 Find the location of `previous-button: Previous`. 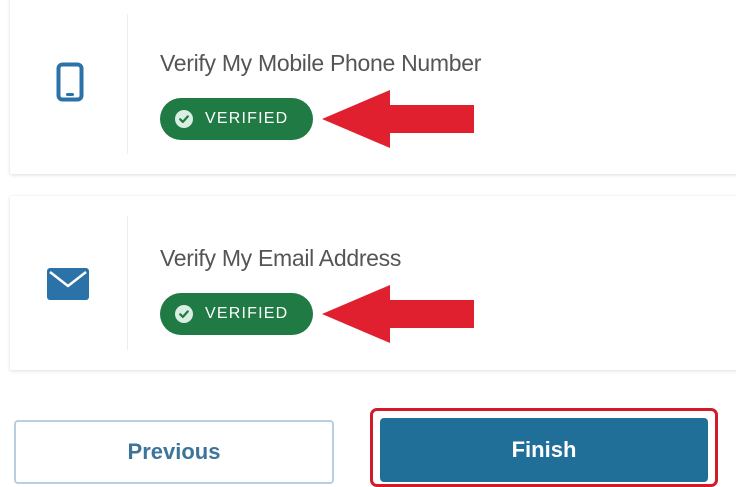

previous-button: Previous is located at coordinates (174, 452).